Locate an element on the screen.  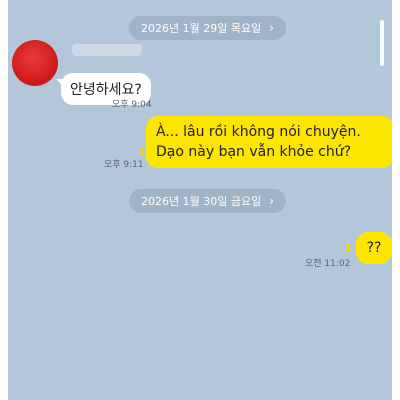
date-divider-label: 2026년 1월 30일 금요일 is located at coordinates (201, 201).